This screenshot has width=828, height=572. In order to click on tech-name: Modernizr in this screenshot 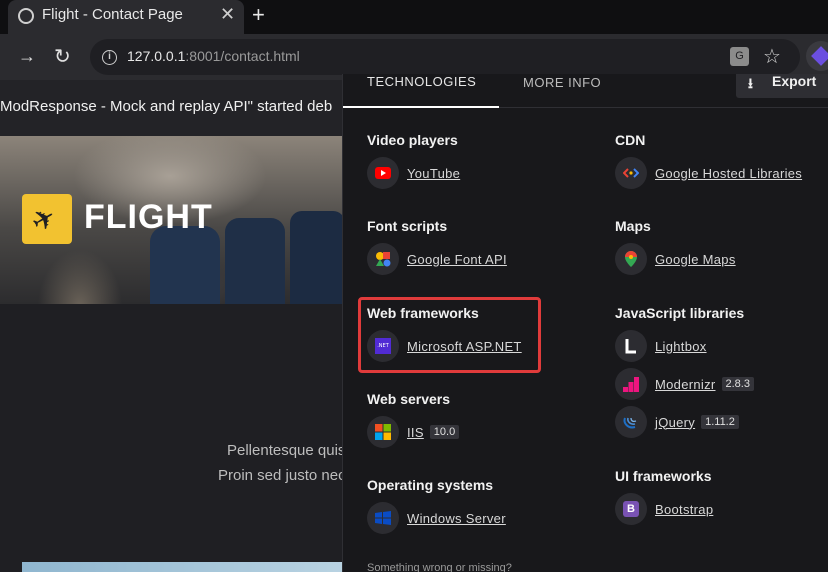, I will do `click(685, 384)`.